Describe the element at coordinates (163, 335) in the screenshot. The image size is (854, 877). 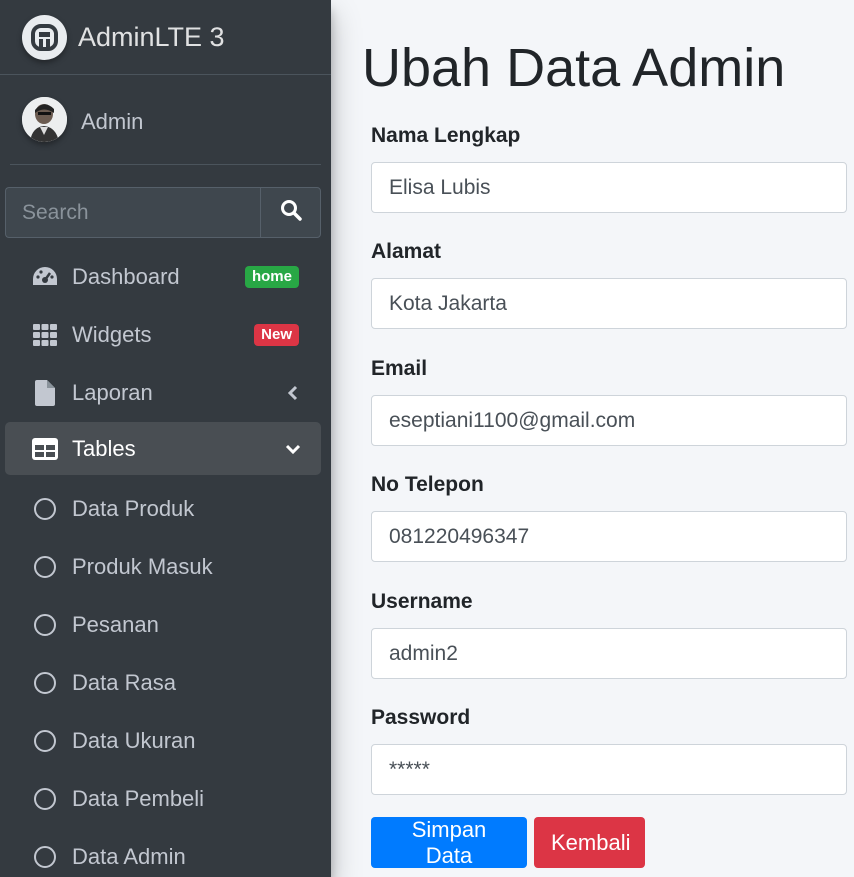
I see `sidebar-item-widgets: Widgets New` at that location.